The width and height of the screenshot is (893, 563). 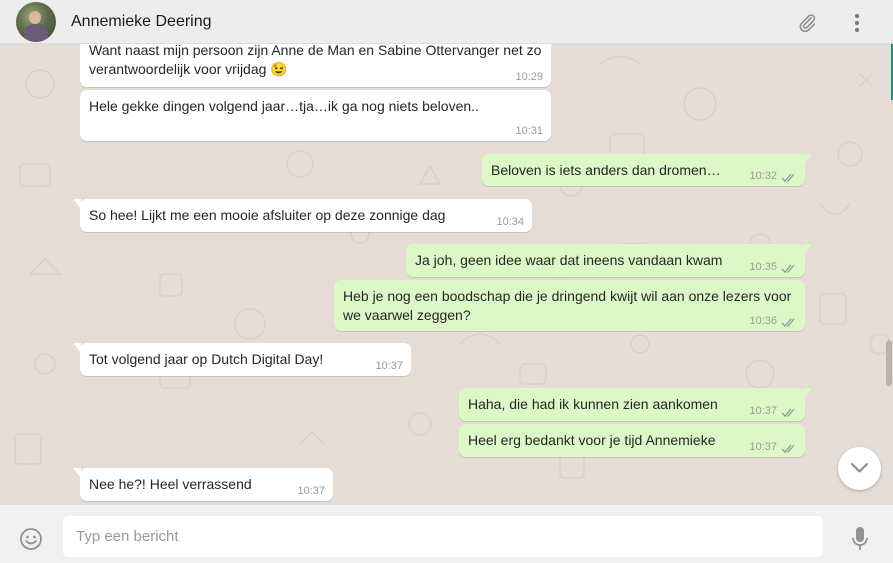 What do you see at coordinates (807, 23) in the screenshot?
I see `paperclip-icon` at bounding box center [807, 23].